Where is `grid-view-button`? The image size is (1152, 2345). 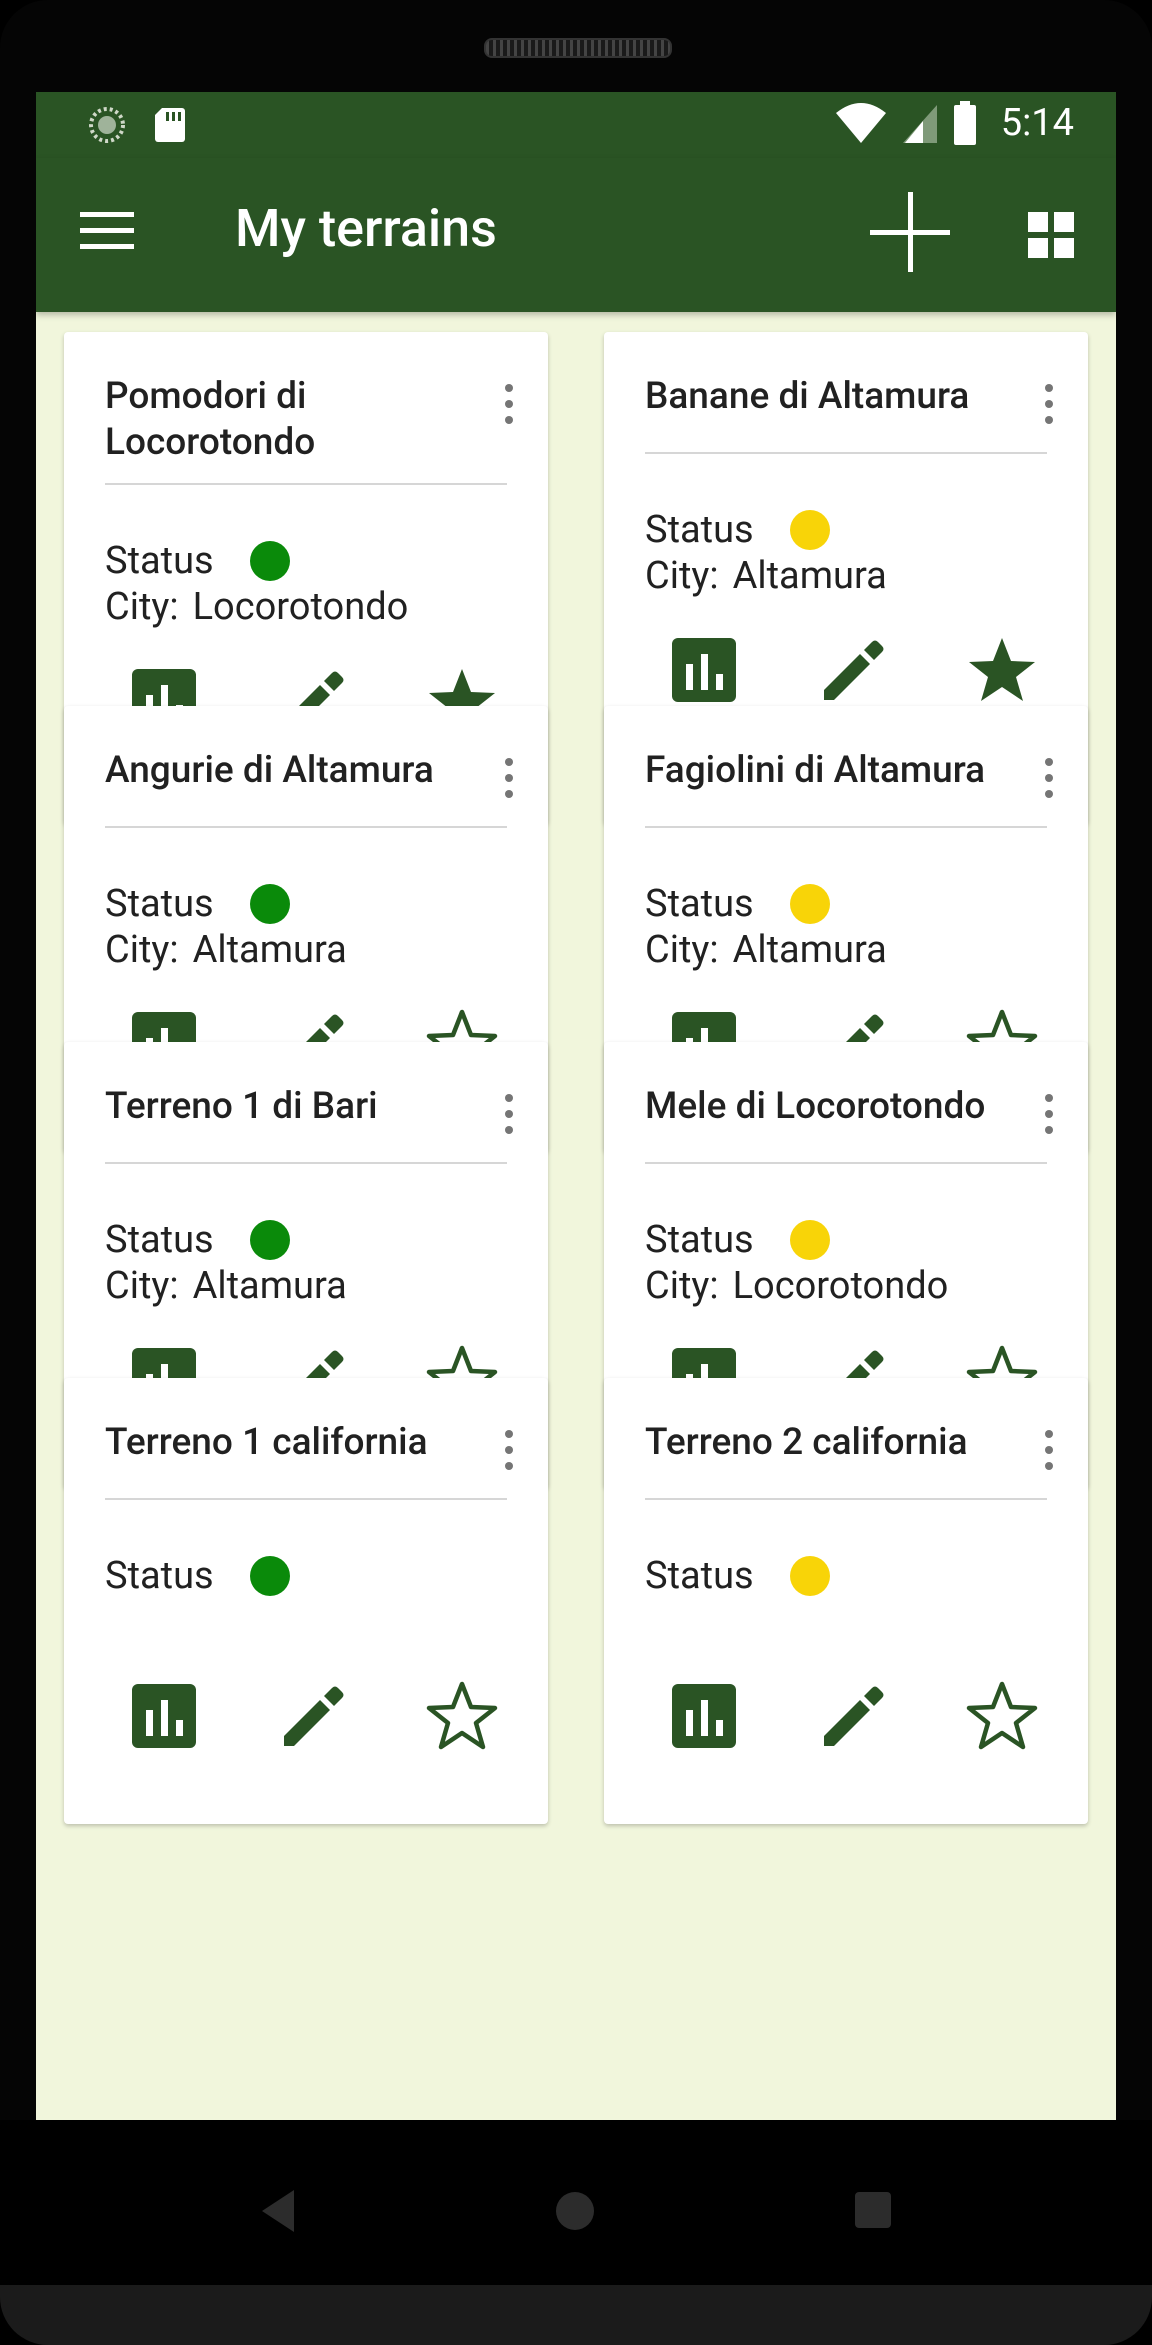
grid-view-button is located at coordinates (1052, 236).